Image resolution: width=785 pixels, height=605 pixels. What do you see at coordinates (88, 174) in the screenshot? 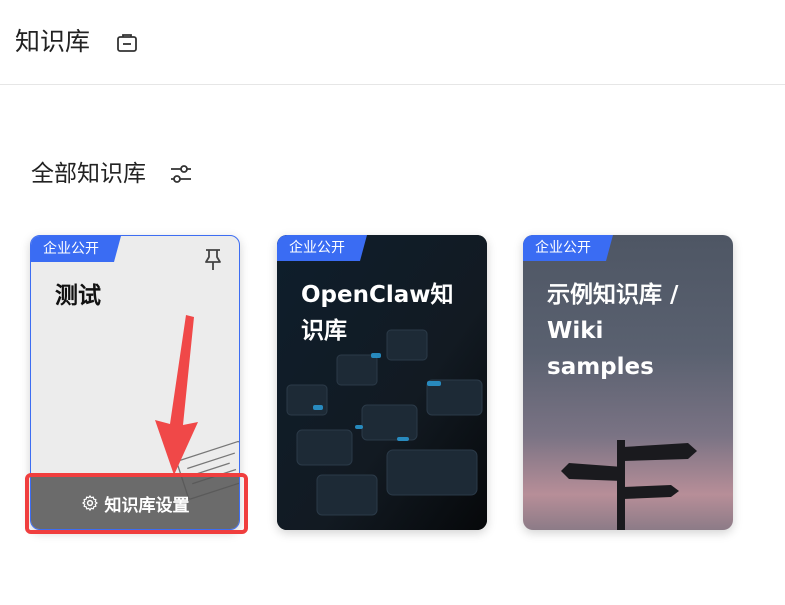
I see `section-title: 全部知识库` at bounding box center [88, 174].